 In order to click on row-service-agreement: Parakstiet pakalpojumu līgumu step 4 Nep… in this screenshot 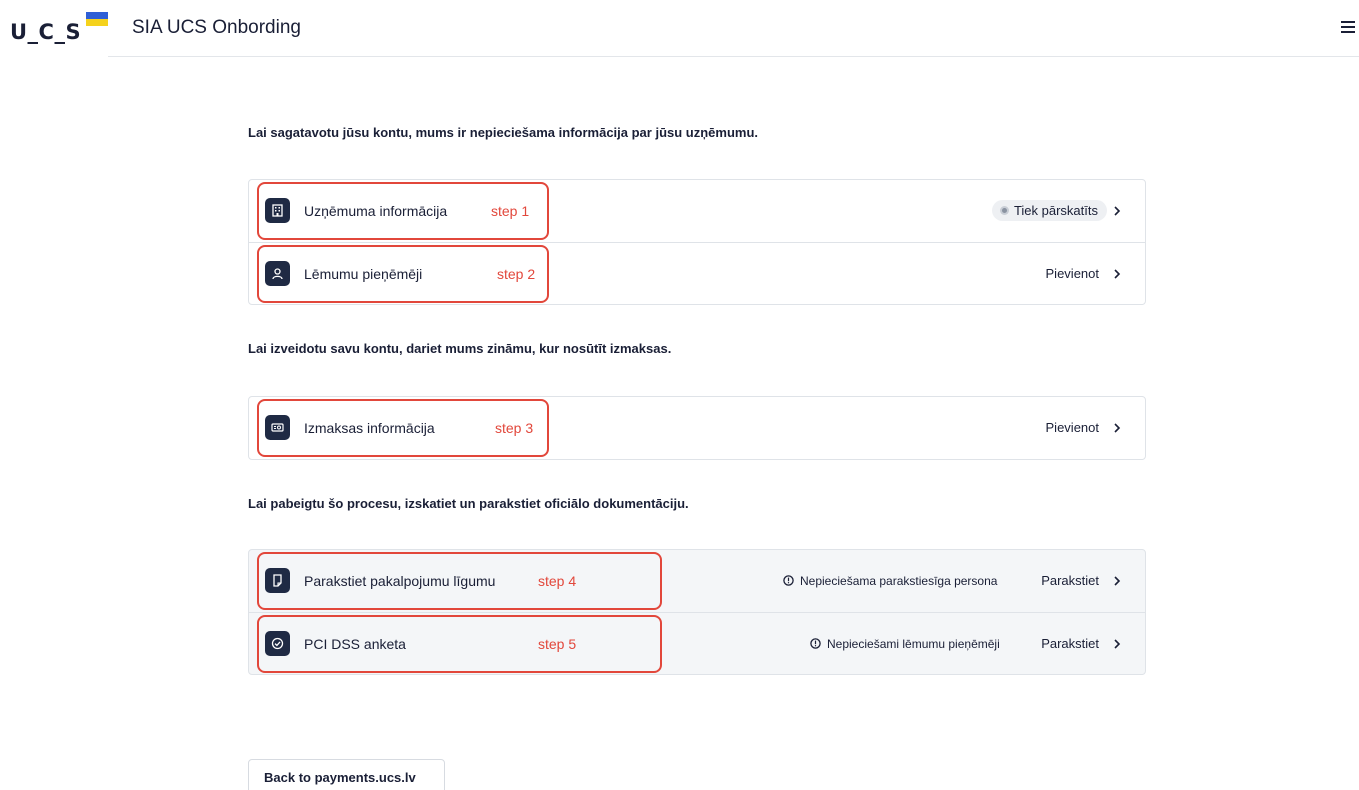, I will do `click(697, 581)`.